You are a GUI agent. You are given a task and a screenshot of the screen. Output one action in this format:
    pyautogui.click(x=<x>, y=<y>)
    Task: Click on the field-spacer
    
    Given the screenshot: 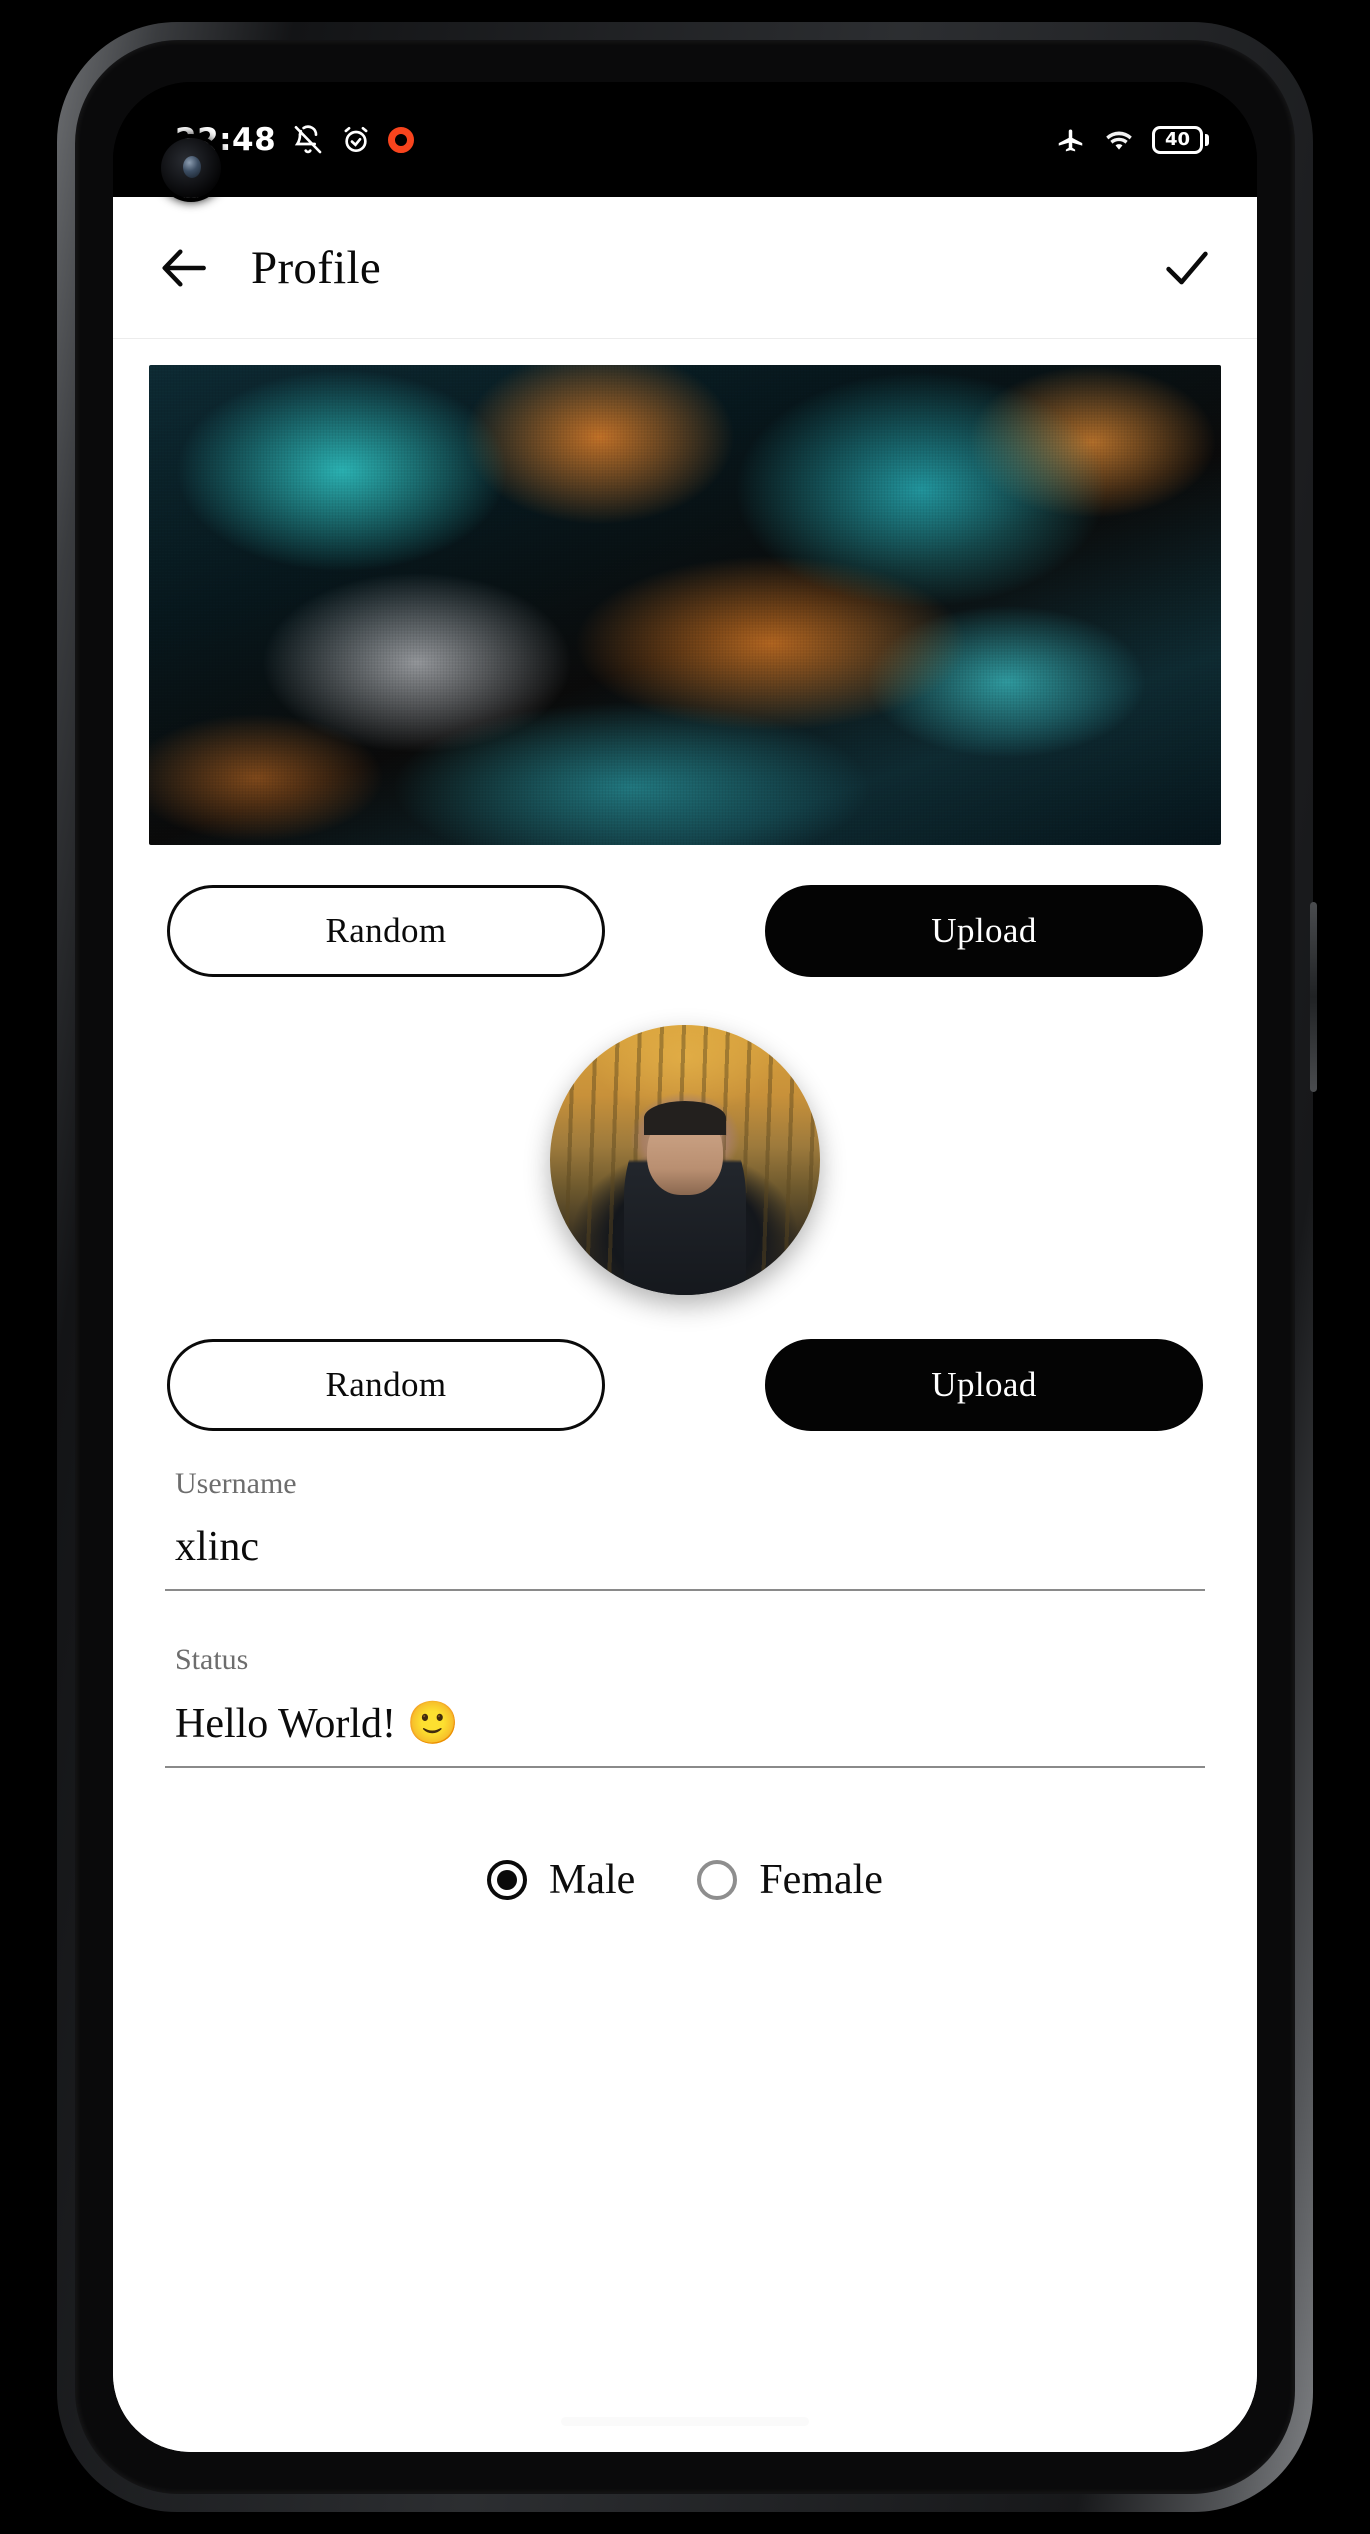 What is the action you would take?
    pyautogui.click(x=685, y=1621)
    